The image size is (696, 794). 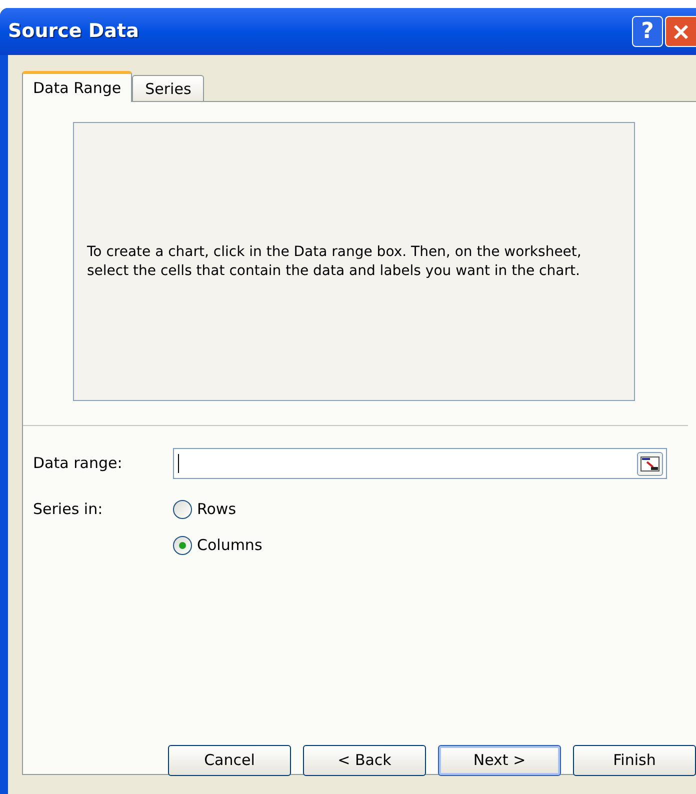 I want to click on field-label: Data range:, so click(x=78, y=463).